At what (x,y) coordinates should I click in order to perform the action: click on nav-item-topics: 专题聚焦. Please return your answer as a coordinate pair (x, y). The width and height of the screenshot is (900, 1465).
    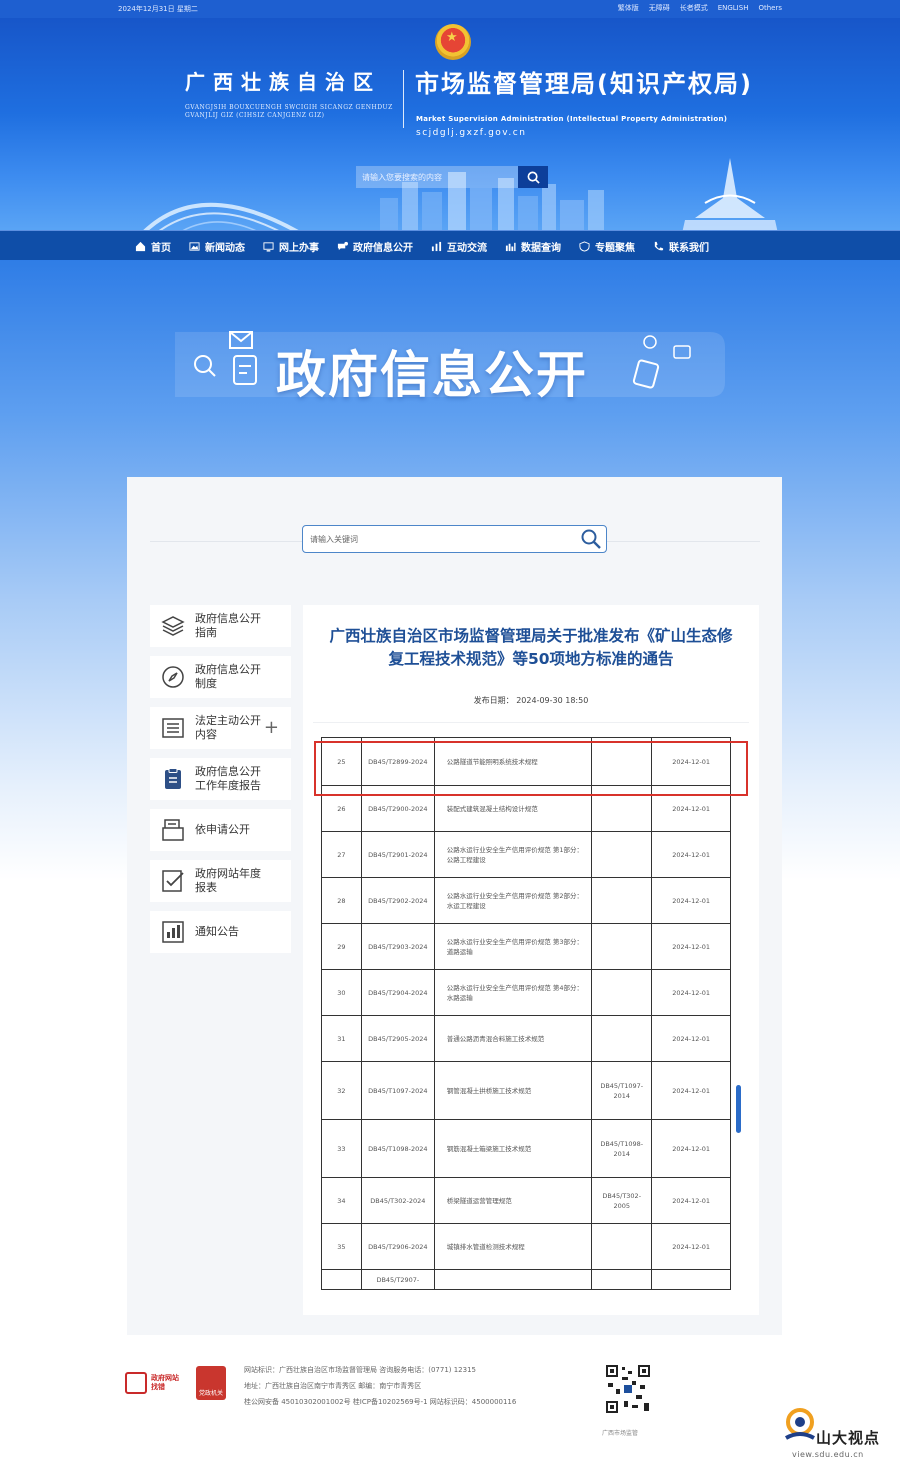
    Looking at the image, I should click on (607, 246).